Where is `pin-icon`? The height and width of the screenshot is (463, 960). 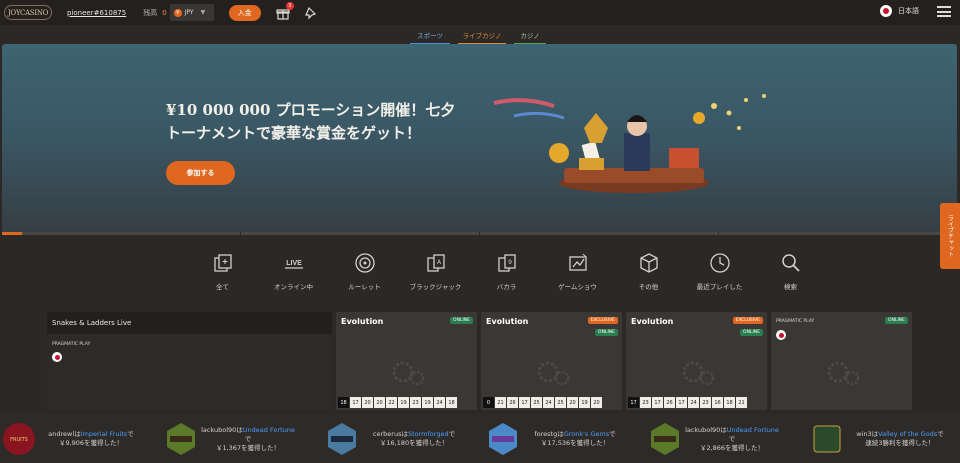
pin-icon is located at coordinates (310, 12).